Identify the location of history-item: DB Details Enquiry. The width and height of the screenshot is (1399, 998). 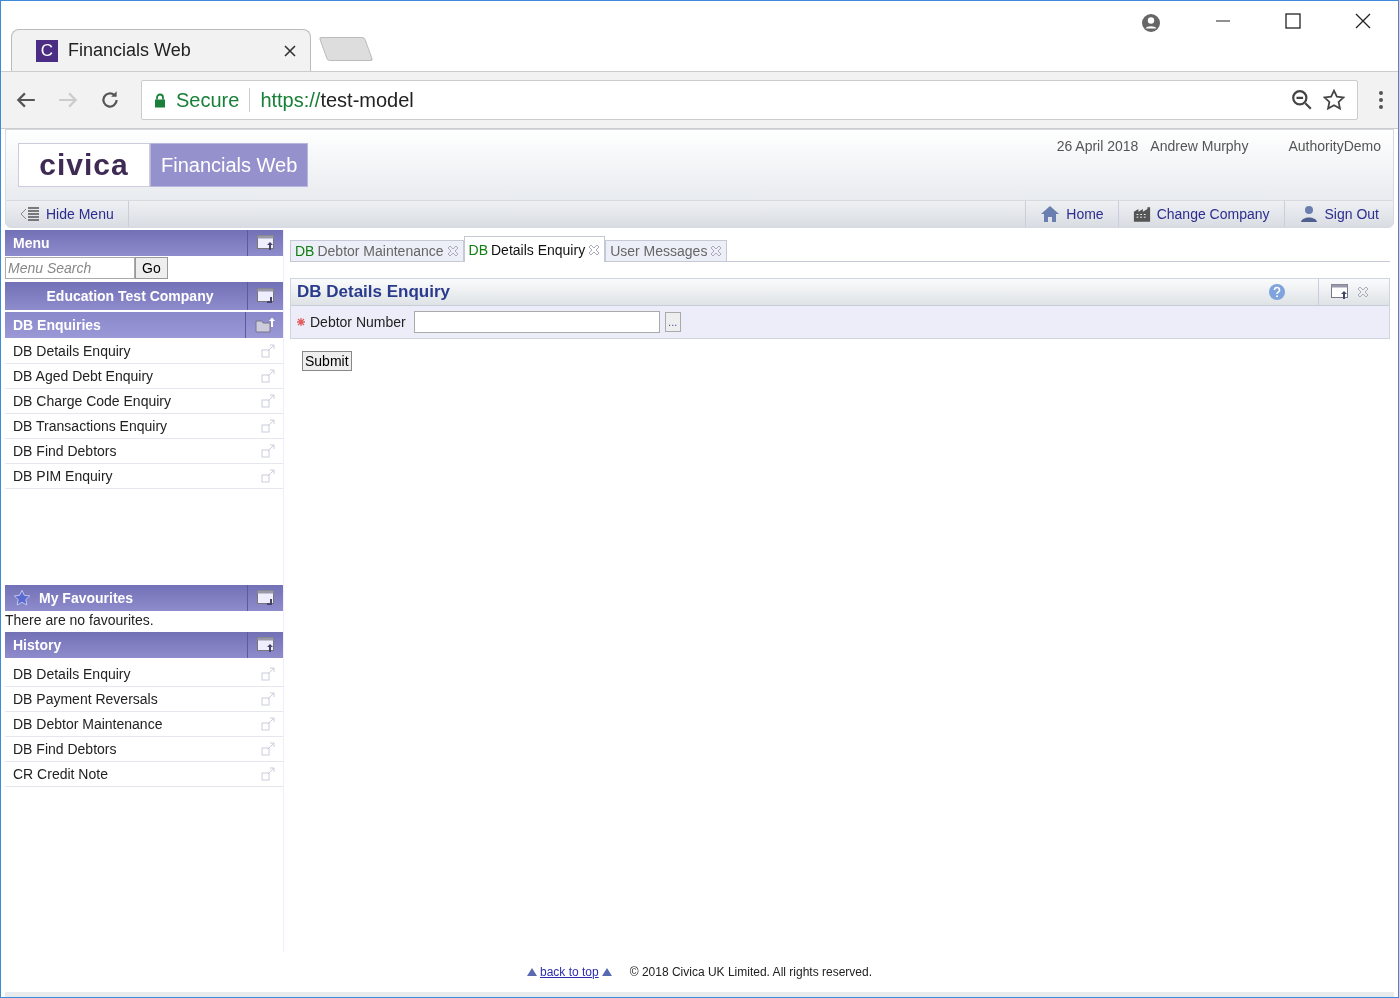
(144, 674).